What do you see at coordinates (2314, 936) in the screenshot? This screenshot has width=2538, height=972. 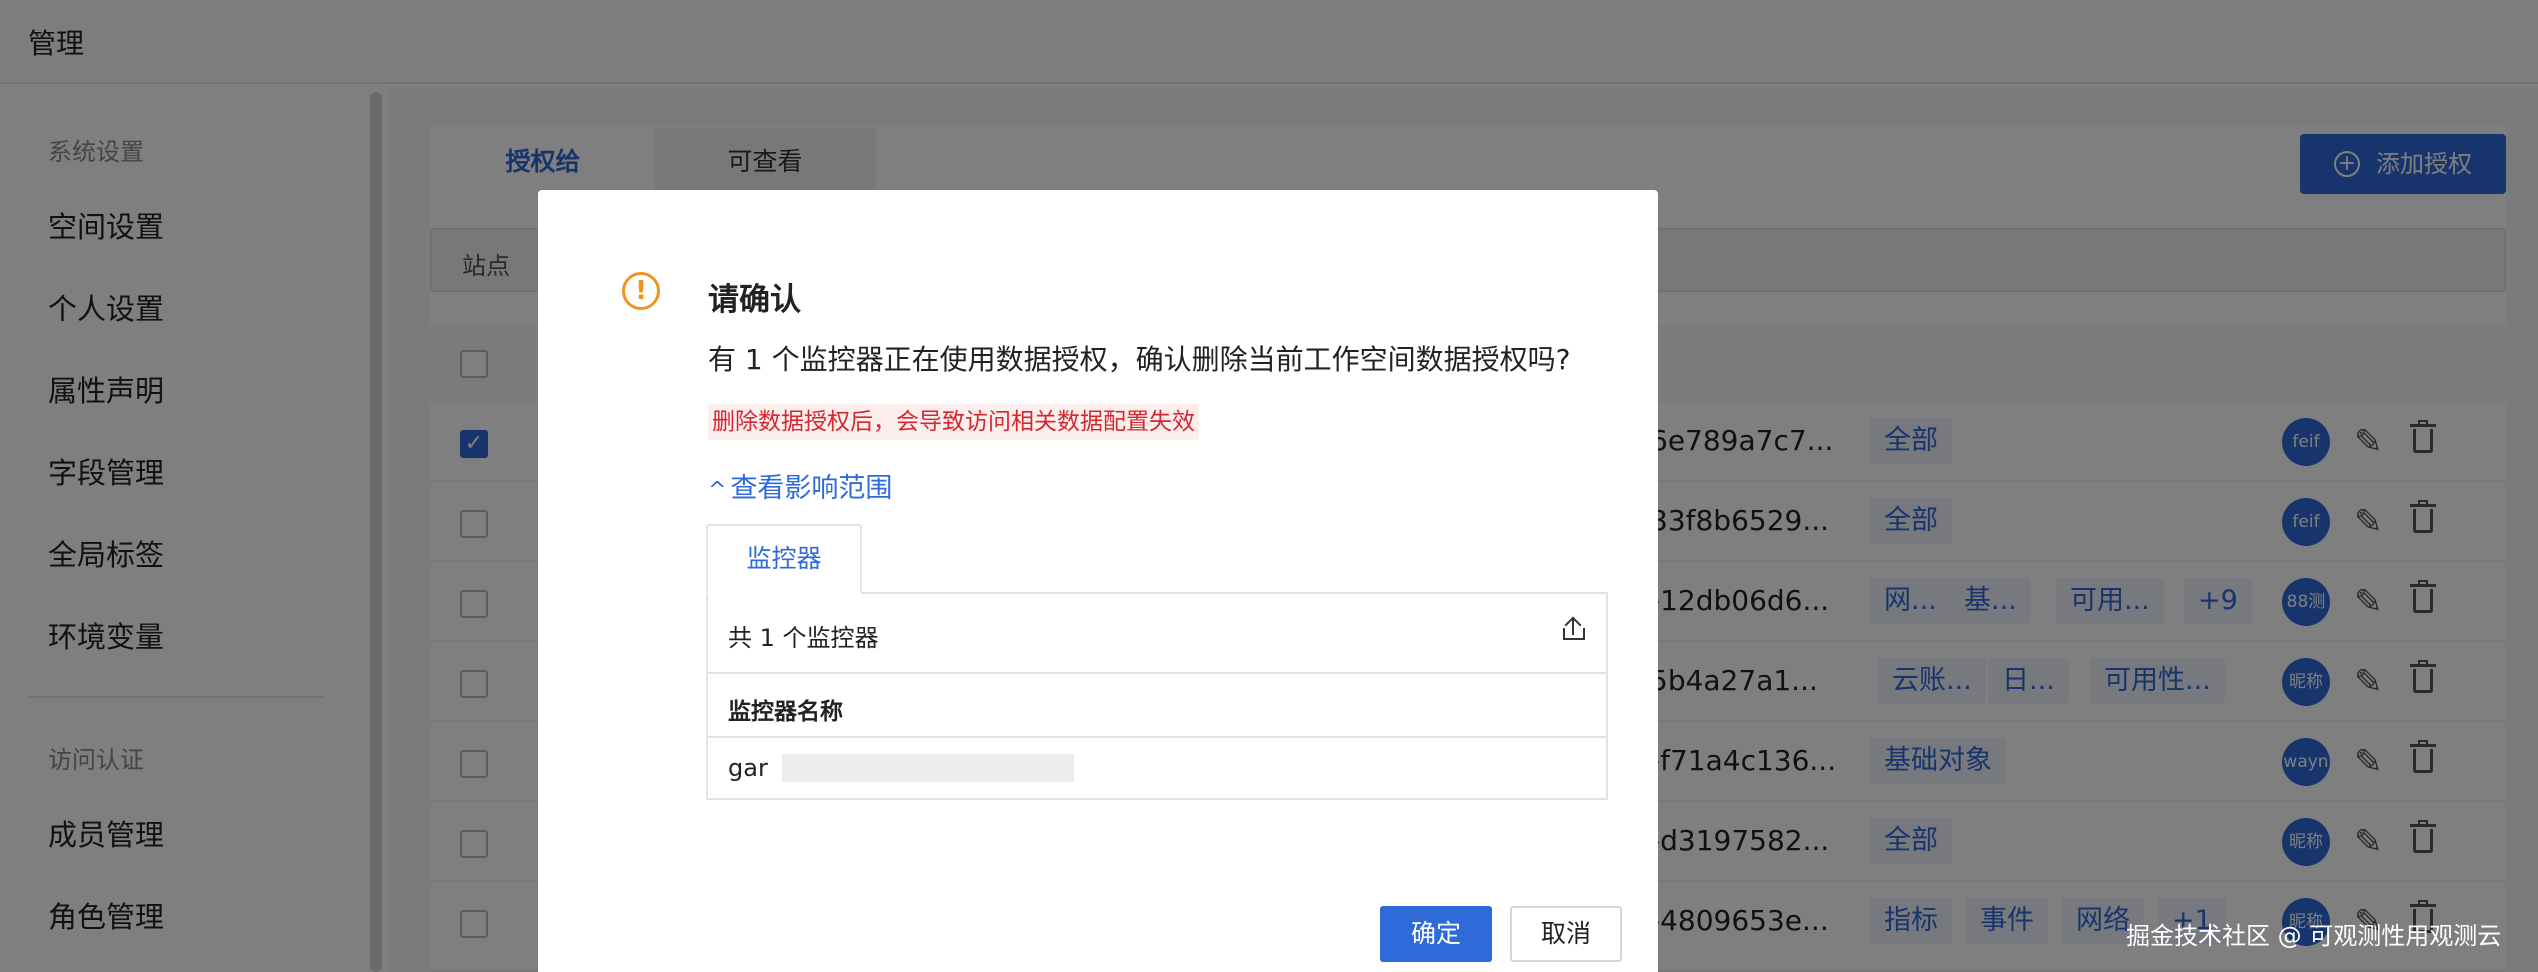 I see `watermark: 掘金技术社区 @ 可观测性用观测云` at bounding box center [2314, 936].